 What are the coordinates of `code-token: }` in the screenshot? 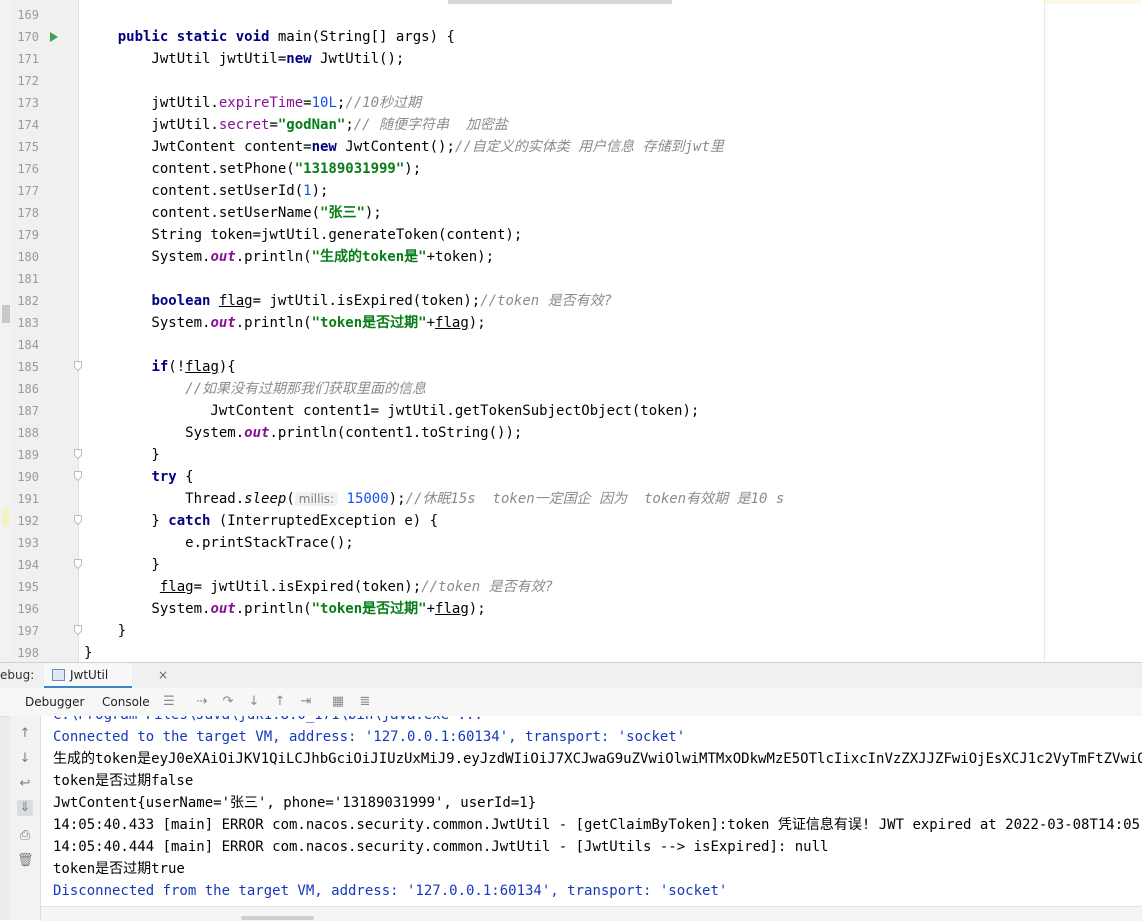 It's located at (122, 455).